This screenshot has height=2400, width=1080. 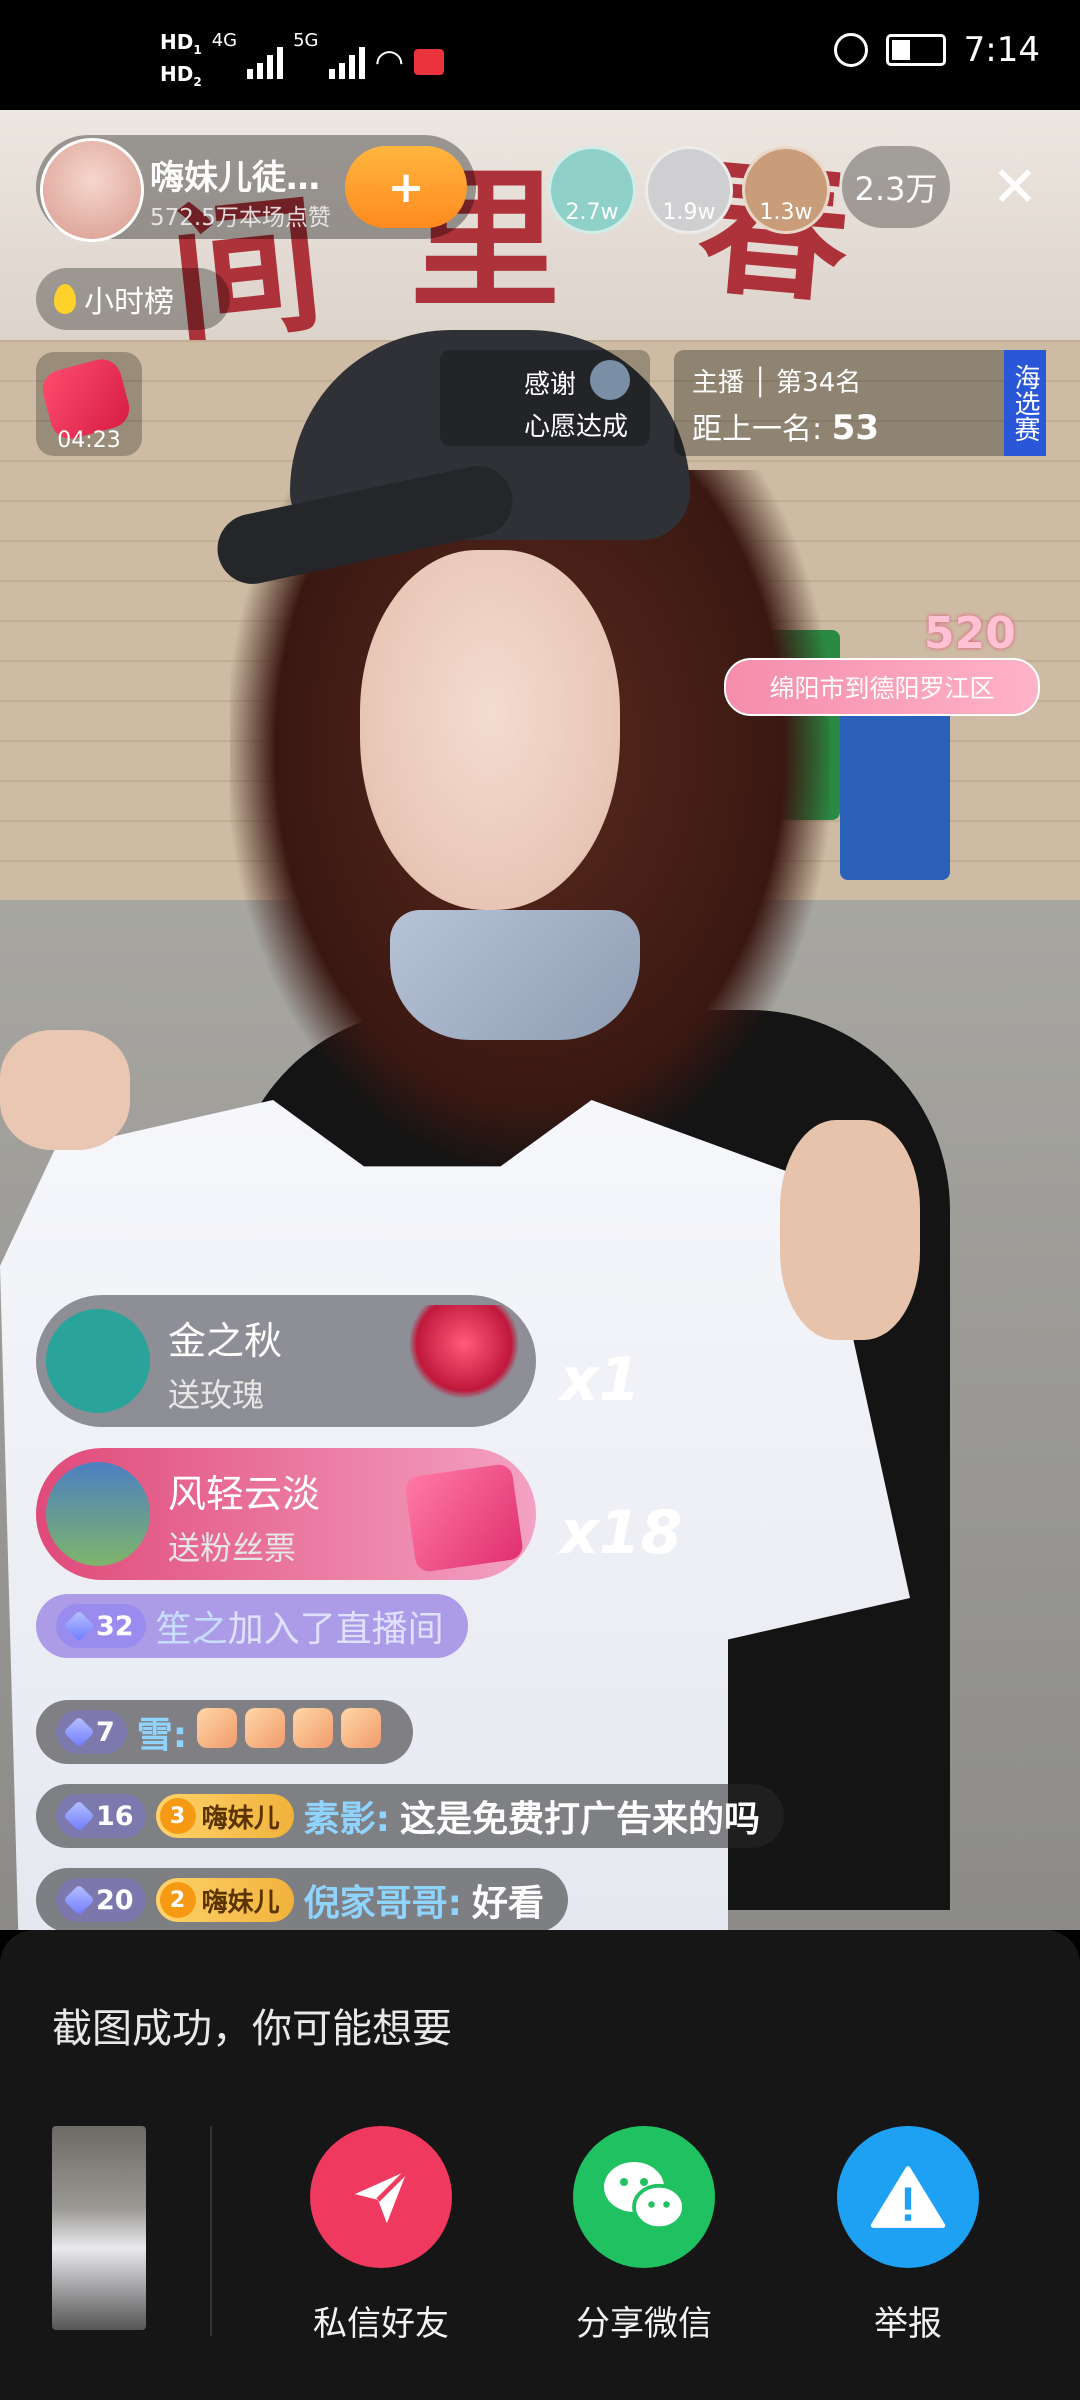 I want to click on flame-icon, so click(x=65, y=299).